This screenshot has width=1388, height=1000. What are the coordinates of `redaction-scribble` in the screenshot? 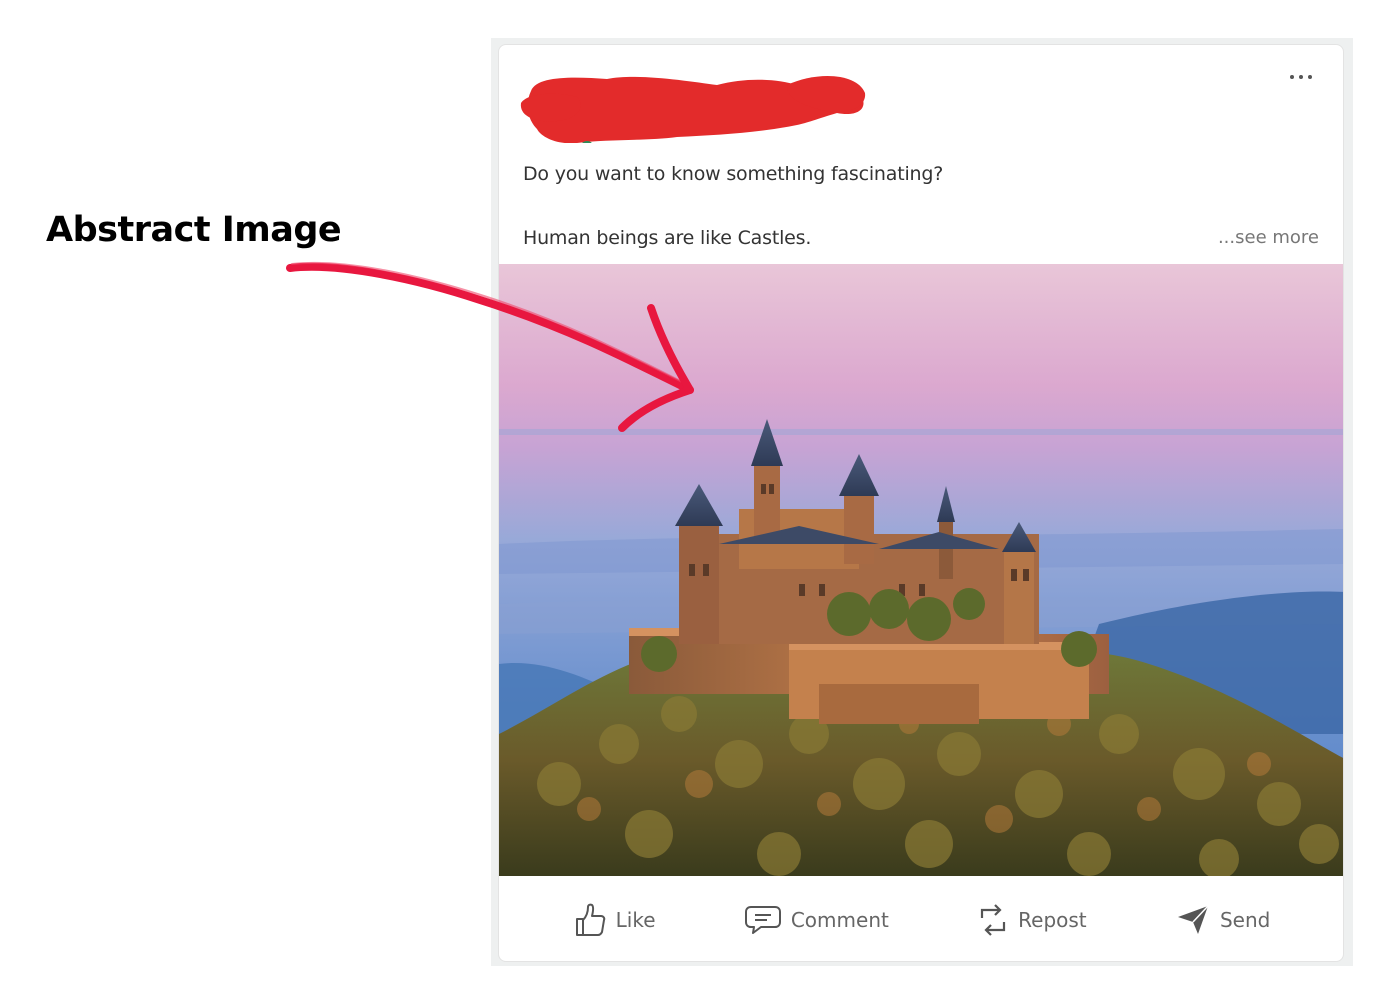 It's located at (693, 109).